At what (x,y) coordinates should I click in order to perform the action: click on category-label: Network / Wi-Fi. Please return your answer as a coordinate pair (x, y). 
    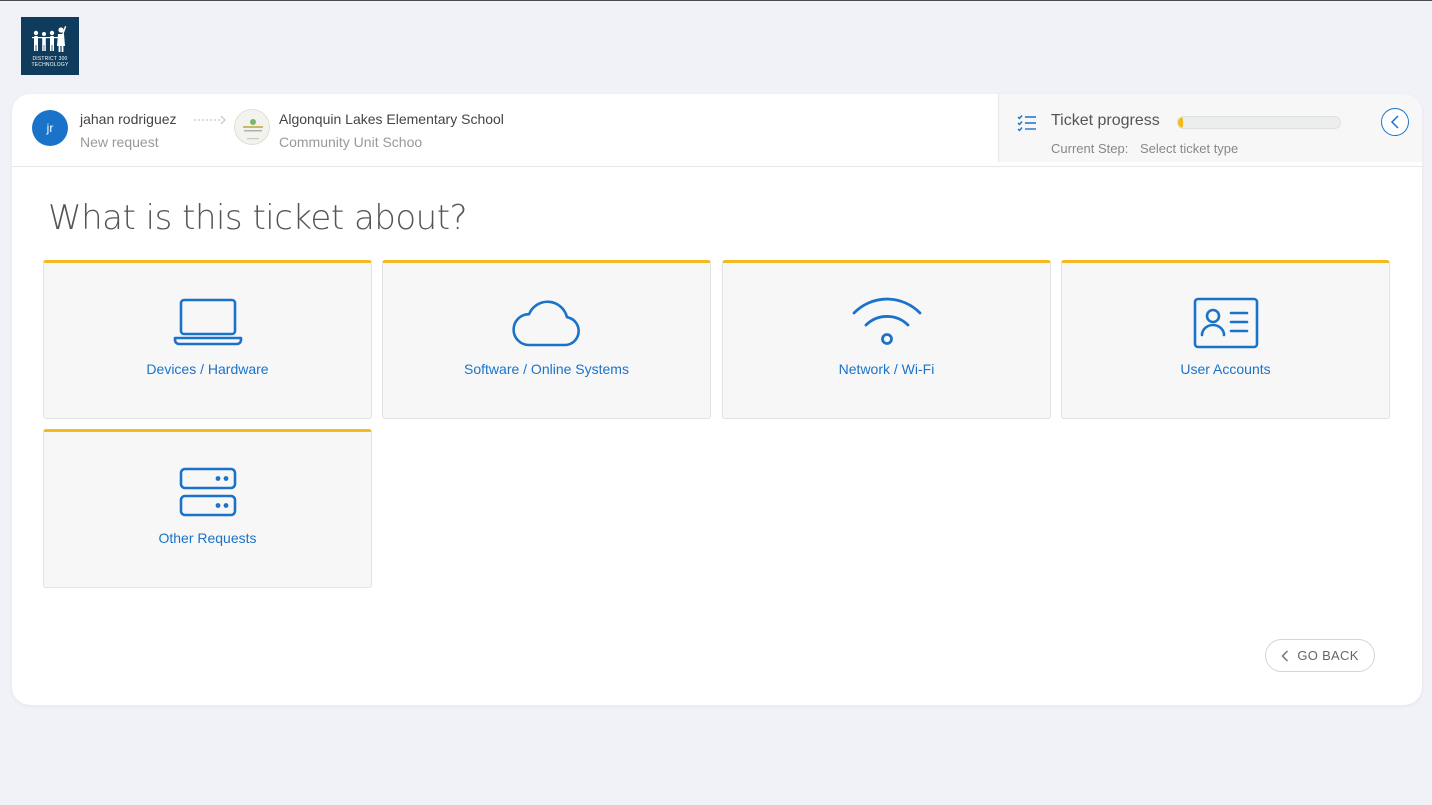
    Looking at the image, I should click on (886, 369).